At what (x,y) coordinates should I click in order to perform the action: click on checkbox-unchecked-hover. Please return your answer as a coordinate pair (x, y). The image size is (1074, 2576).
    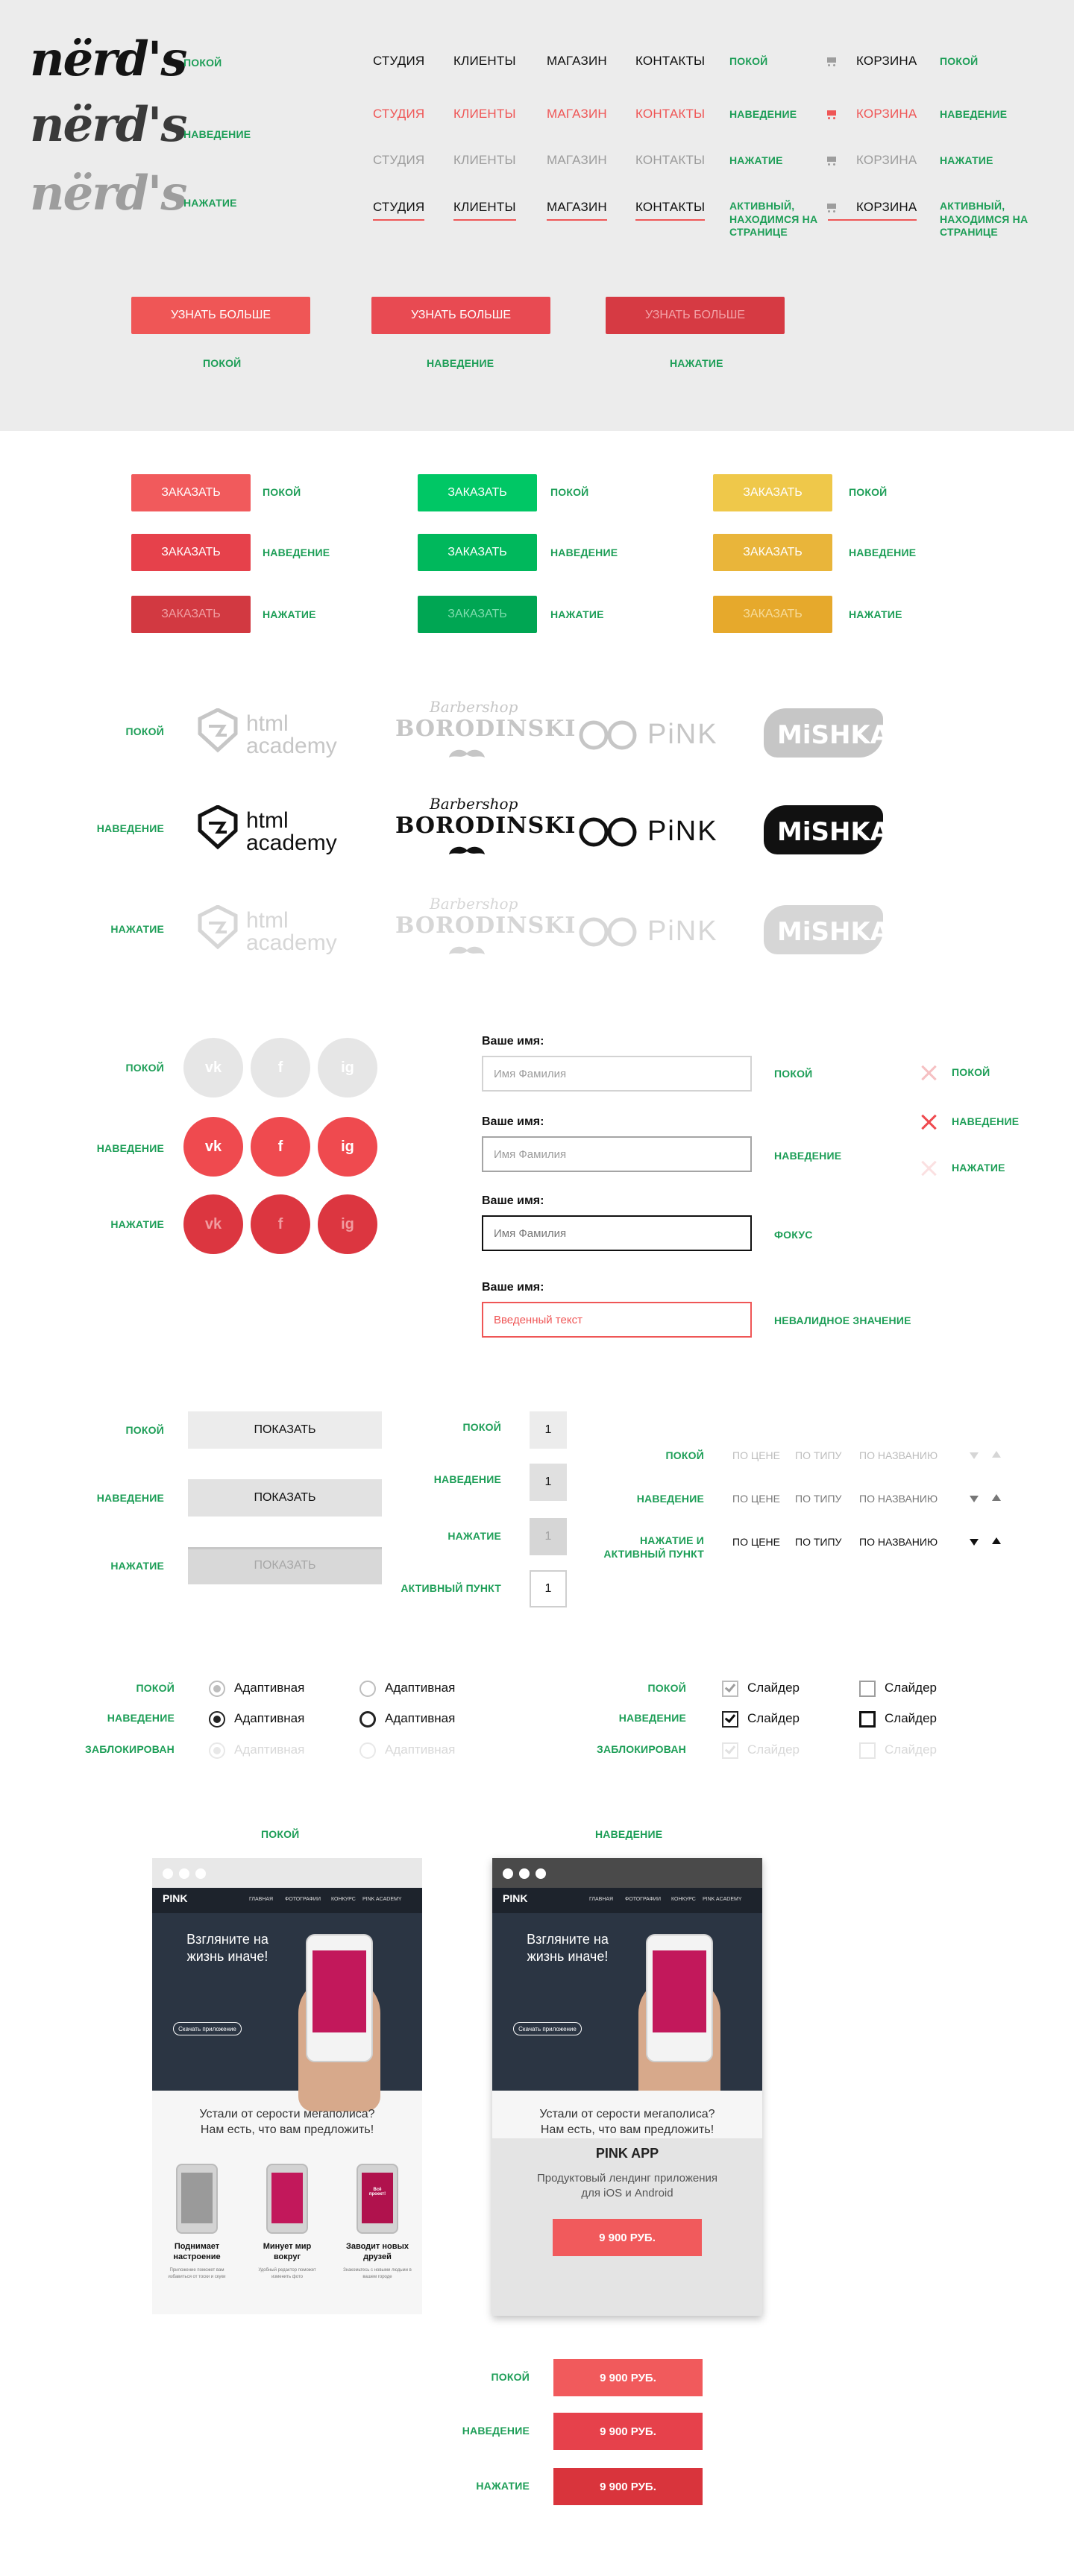
    Looking at the image, I should click on (867, 1719).